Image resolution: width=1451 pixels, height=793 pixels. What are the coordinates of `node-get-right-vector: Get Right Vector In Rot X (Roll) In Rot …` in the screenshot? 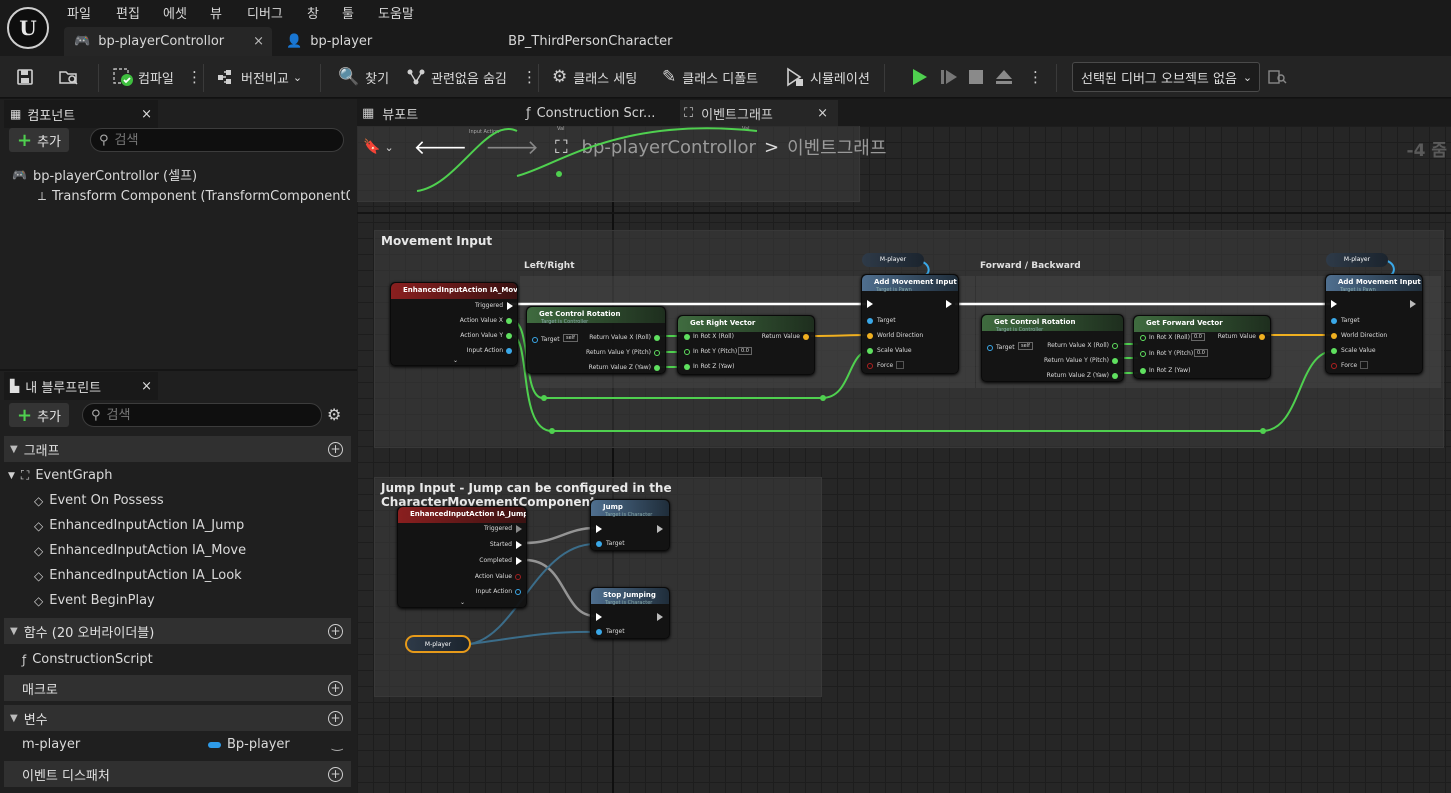 It's located at (746, 345).